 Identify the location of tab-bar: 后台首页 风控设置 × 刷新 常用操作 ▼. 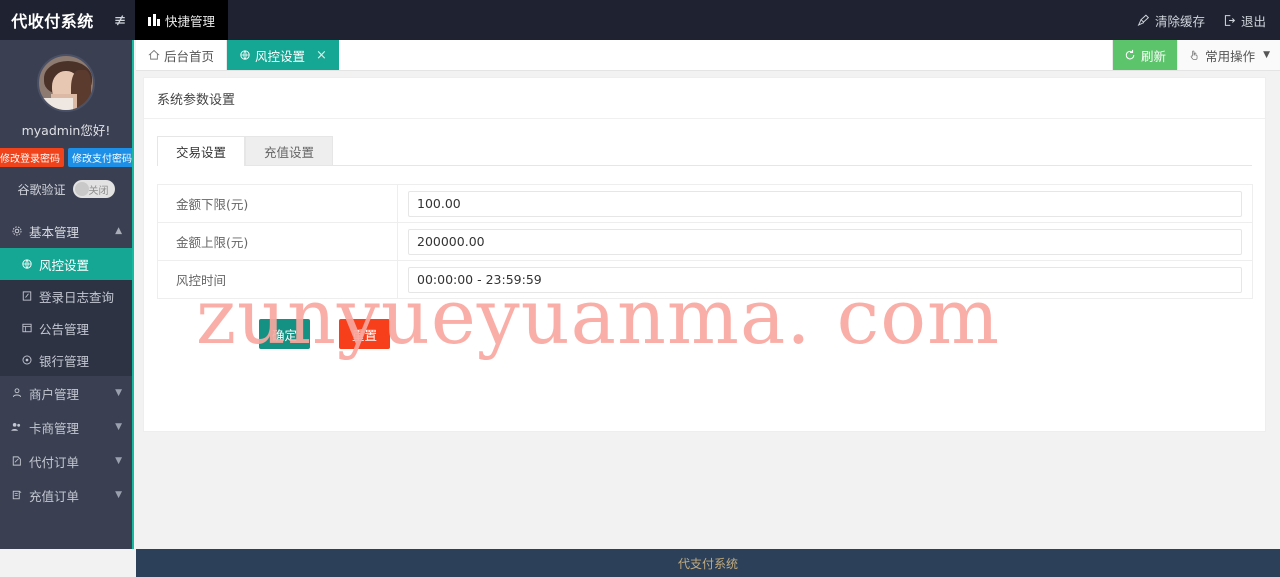
(708, 55).